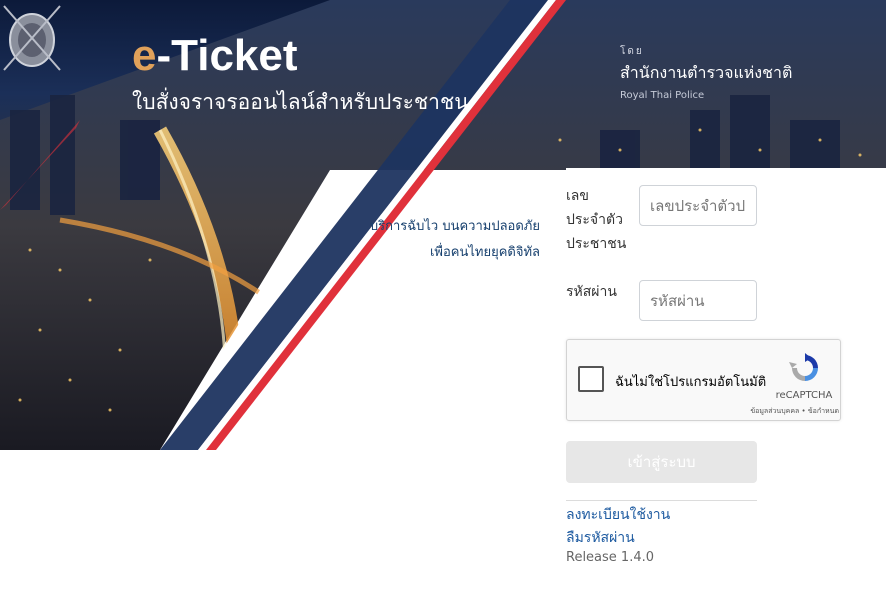 Image resolution: width=886 pixels, height=591 pixels. What do you see at coordinates (596, 244) in the screenshot?
I see `id-label-line3: ประชาชน` at bounding box center [596, 244].